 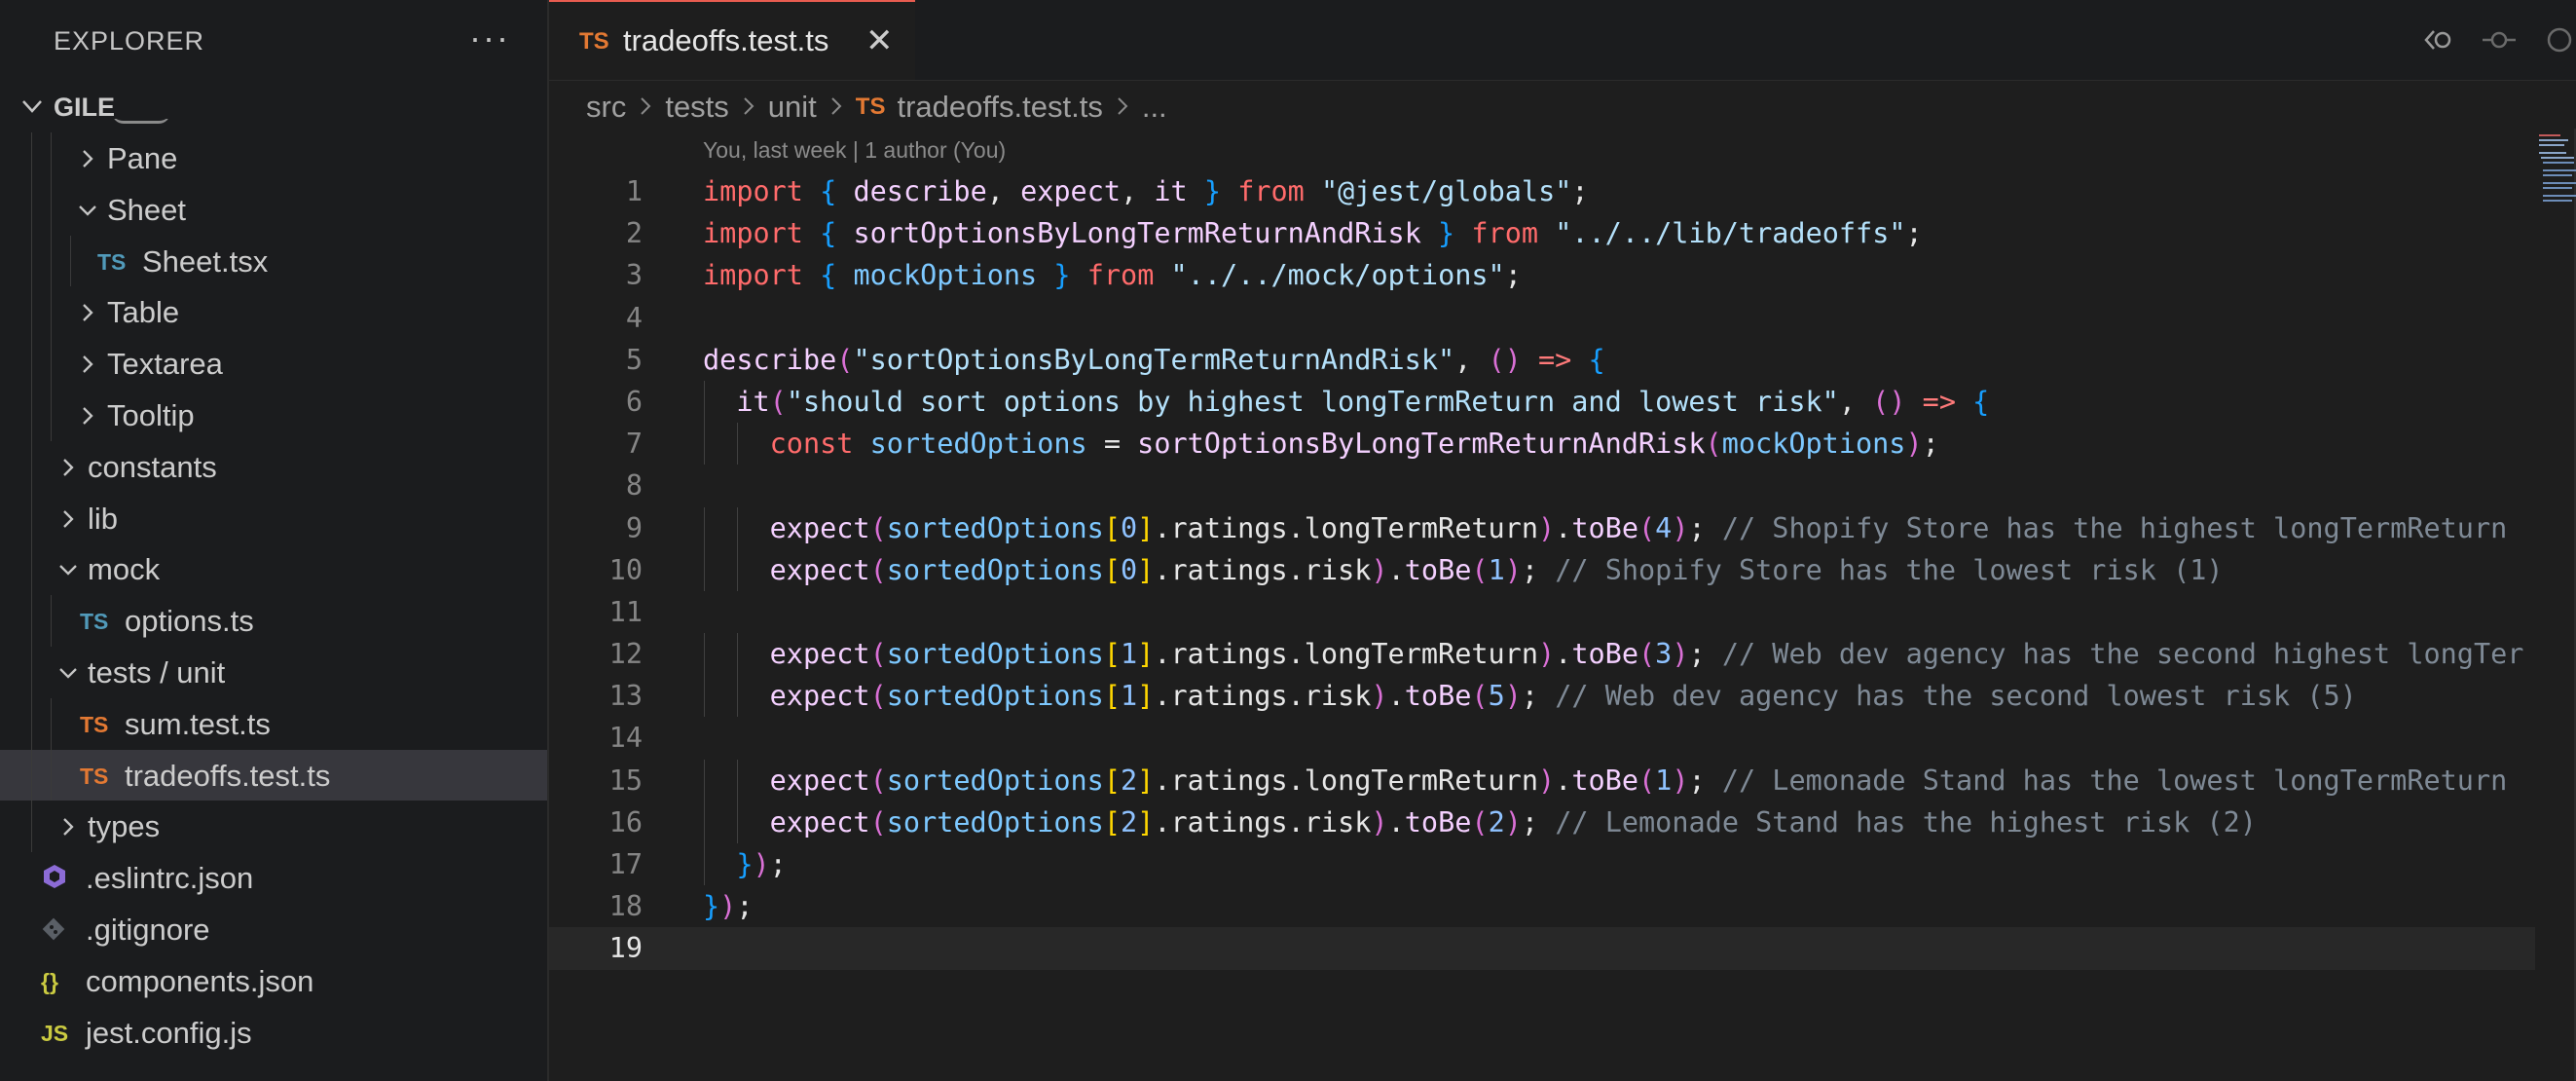 I want to click on code-line: 17 });, so click(x=1542, y=865).